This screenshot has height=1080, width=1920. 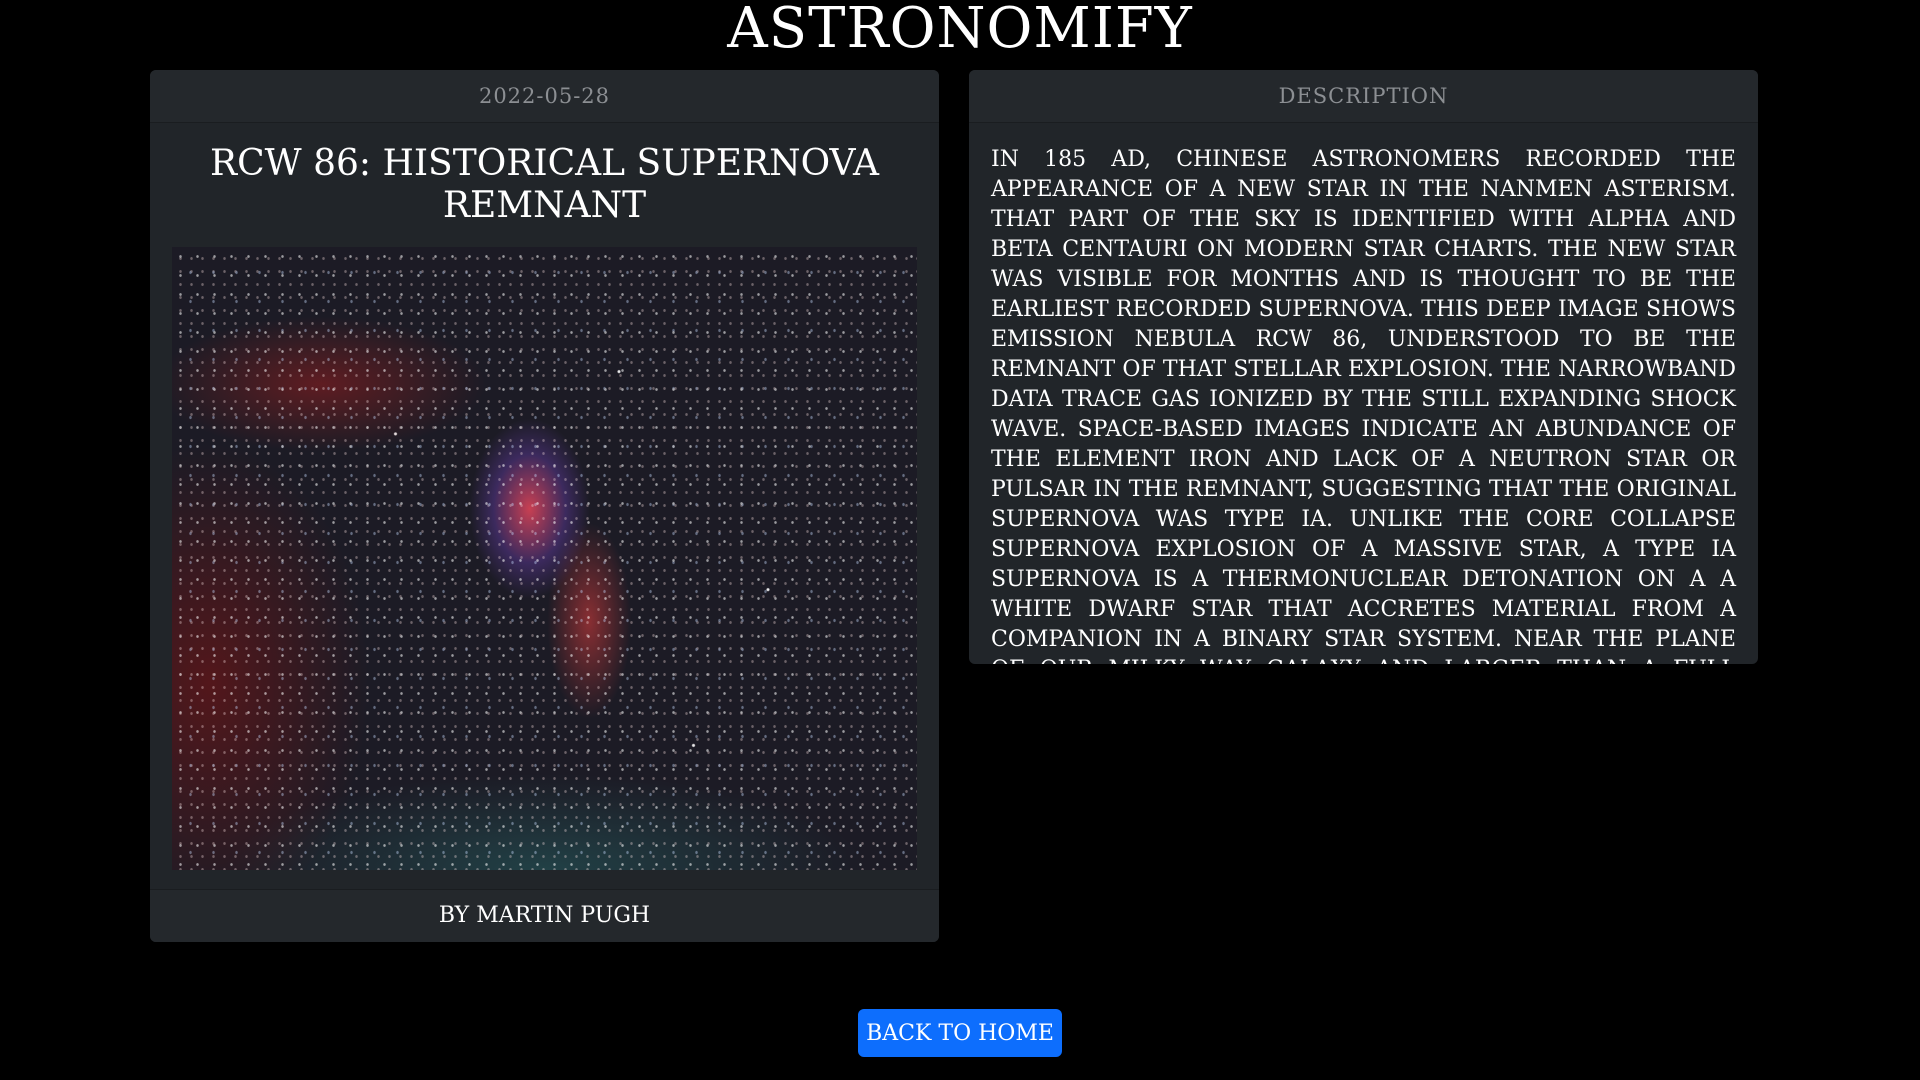 What do you see at coordinates (544, 184) in the screenshot?
I see `apod-title: RCW 86: HISTORICAL SUPERNOVA REMNANT` at bounding box center [544, 184].